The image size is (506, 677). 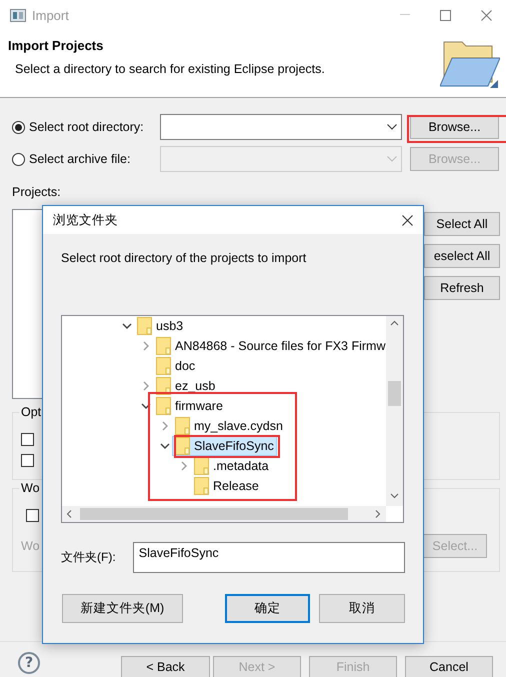 I want to click on radio-label: Select archive file:, so click(x=79, y=159).